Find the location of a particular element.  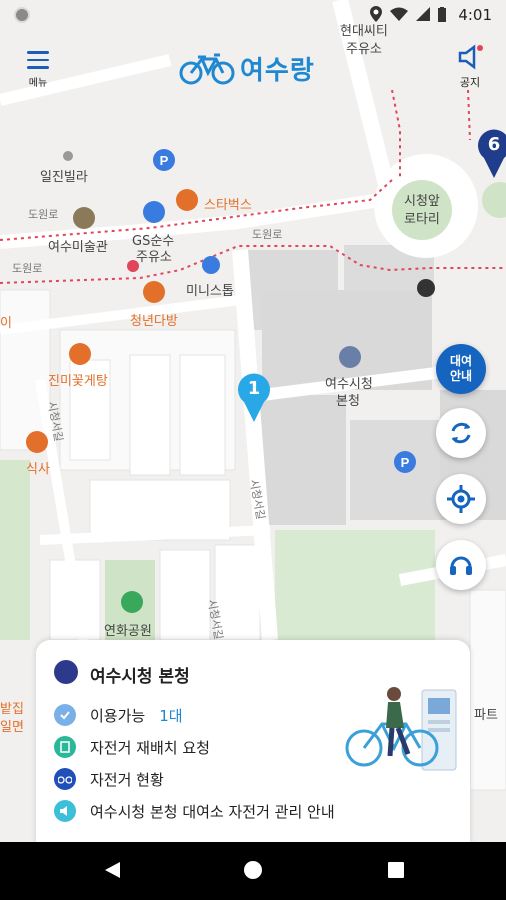

notice-label: 공지 is located at coordinates (470, 82).